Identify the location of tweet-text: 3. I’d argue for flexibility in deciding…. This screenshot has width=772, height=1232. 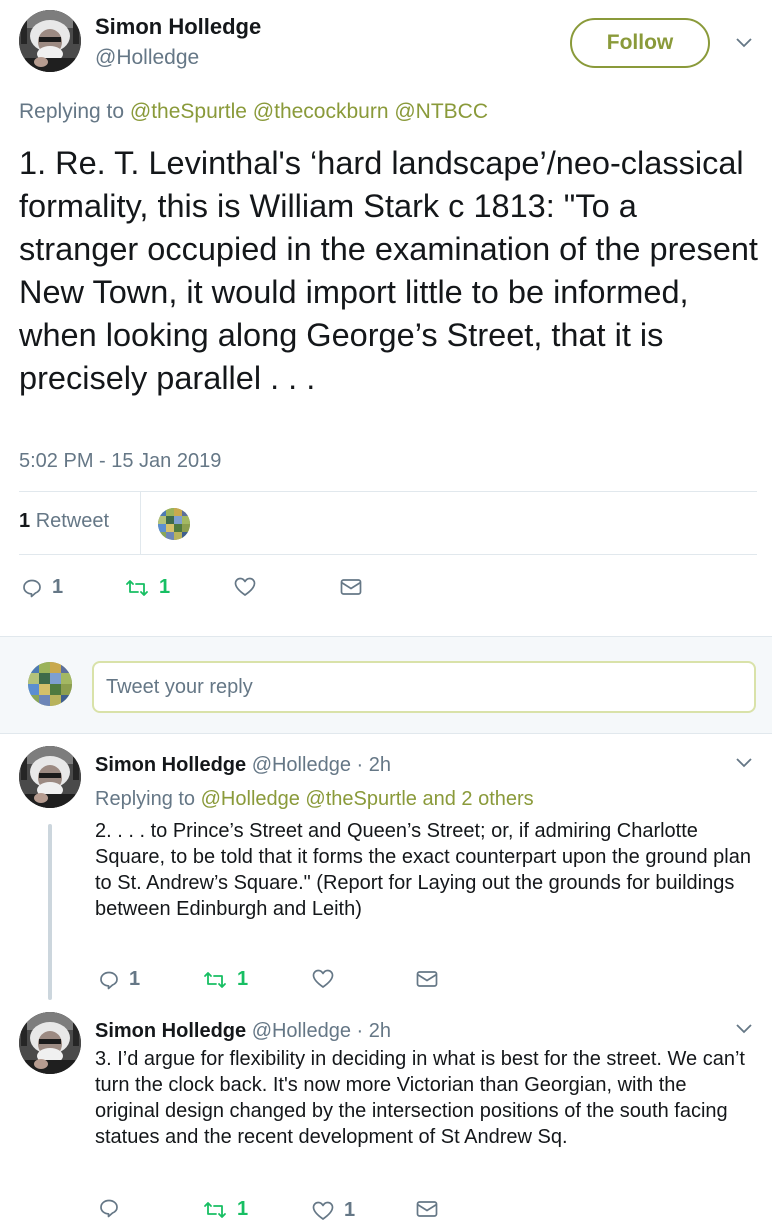
(420, 1098).